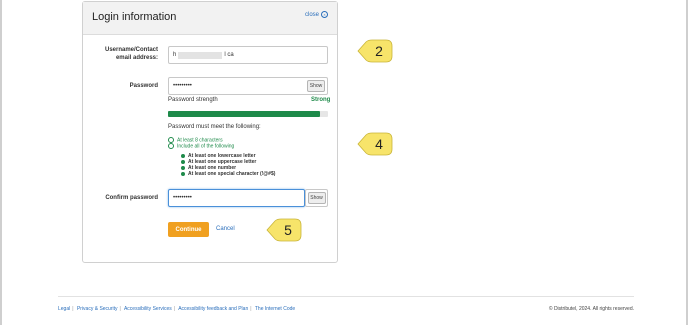  What do you see at coordinates (275, 309) in the screenshot?
I see `footer-link-internet-code: The Internet Code` at bounding box center [275, 309].